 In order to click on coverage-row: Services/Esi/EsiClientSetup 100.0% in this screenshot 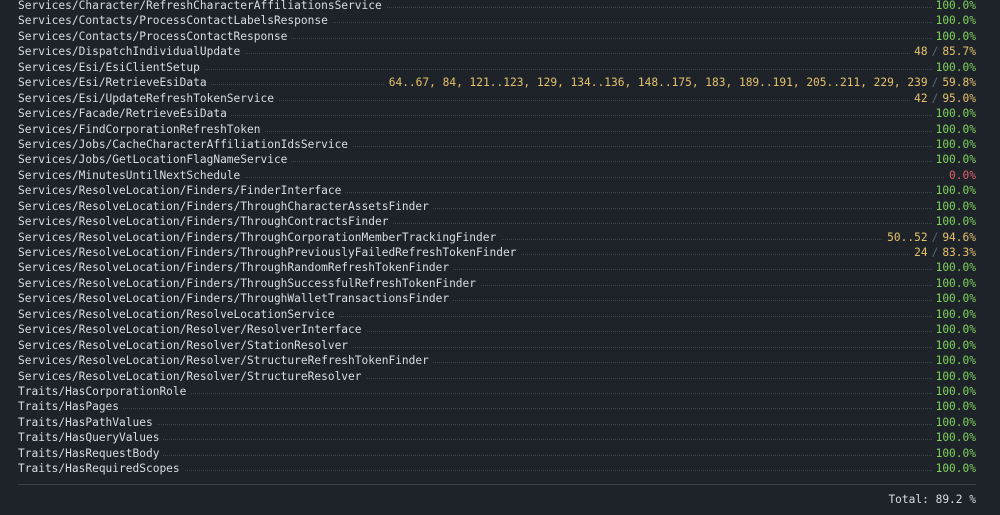, I will do `click(497, 67)`.